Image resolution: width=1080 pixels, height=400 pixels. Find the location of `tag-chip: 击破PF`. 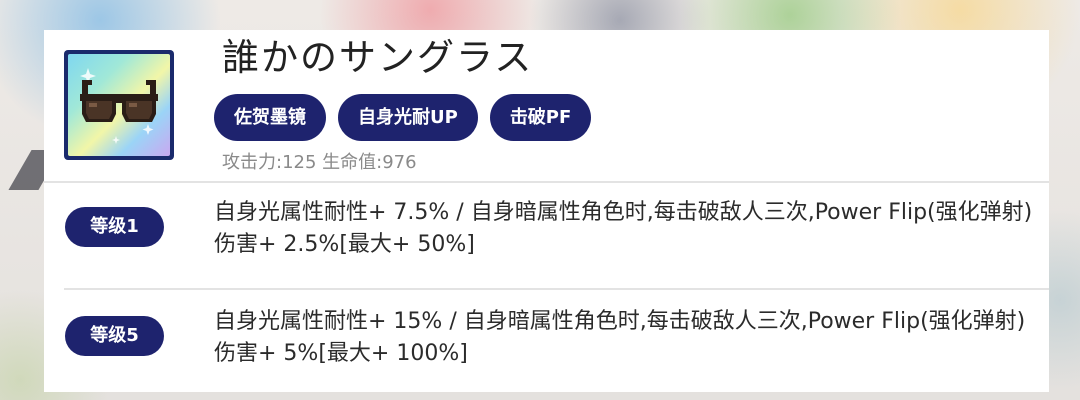

tag-chip: 击破PF is located at coordinates (540, 117).